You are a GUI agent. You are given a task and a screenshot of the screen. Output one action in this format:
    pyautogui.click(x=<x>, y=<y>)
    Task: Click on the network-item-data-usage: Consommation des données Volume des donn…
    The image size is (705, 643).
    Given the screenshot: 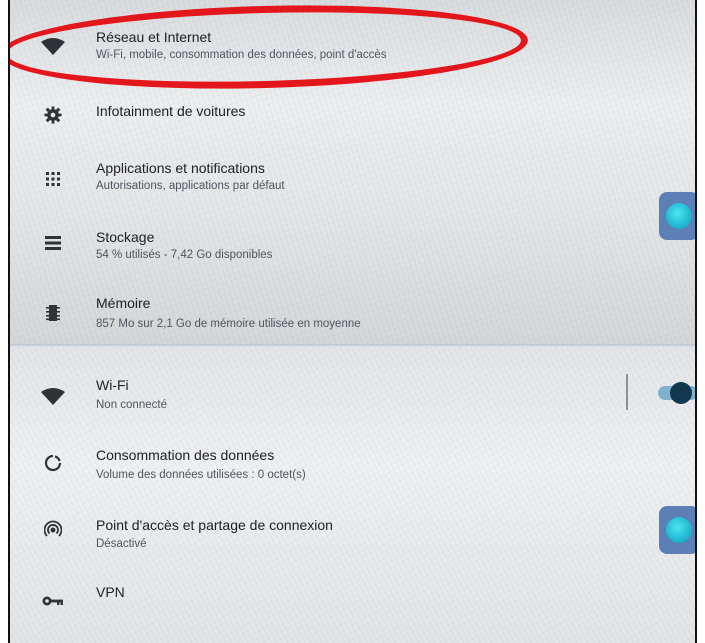 What is the action you would take?
    pyautogui.click(x=352, y=468)
    